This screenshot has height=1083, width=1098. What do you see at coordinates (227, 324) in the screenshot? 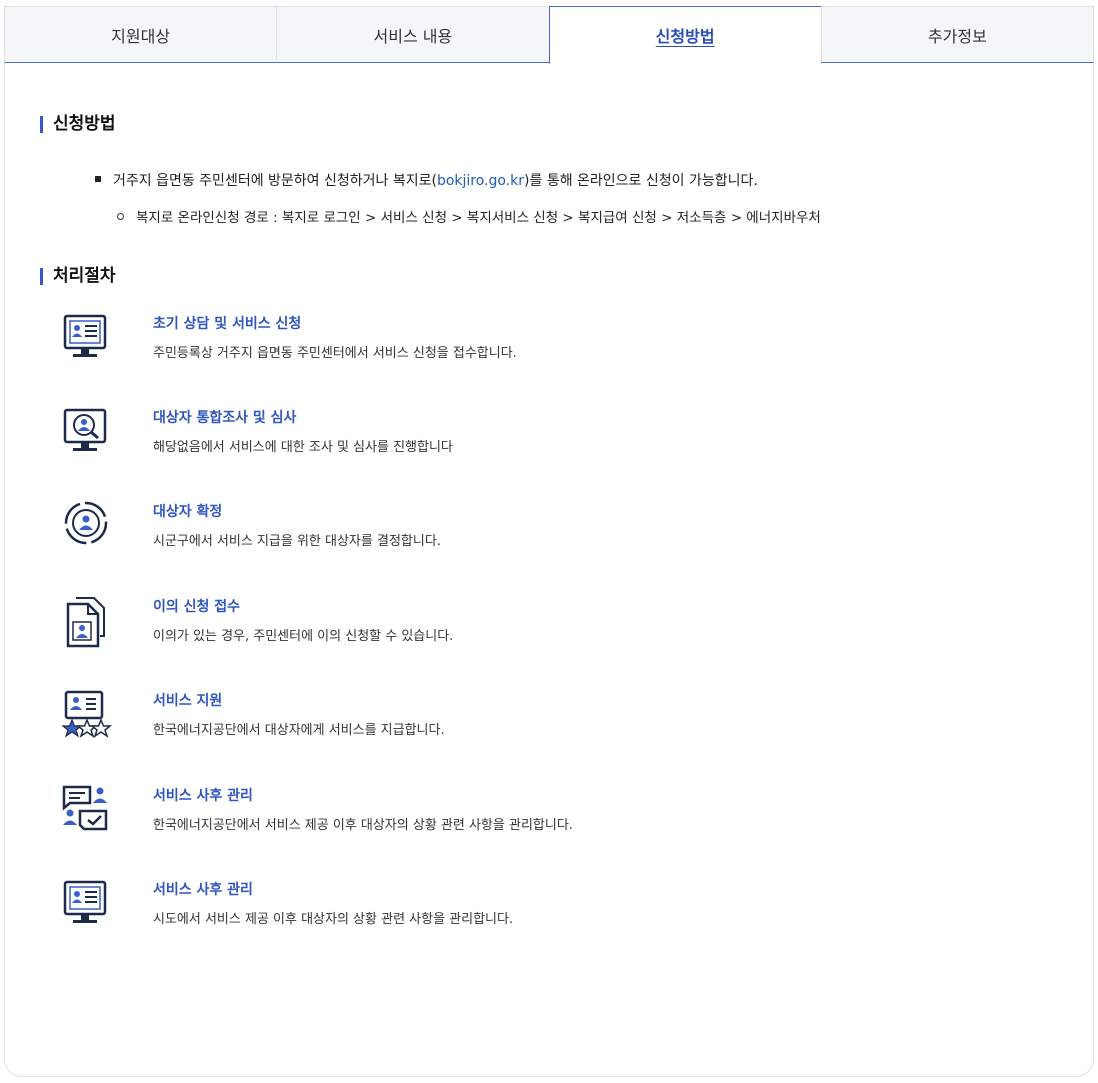
I see `step-title: 초기 상담 및 서비스 신청` at bounding box center [227, 324].